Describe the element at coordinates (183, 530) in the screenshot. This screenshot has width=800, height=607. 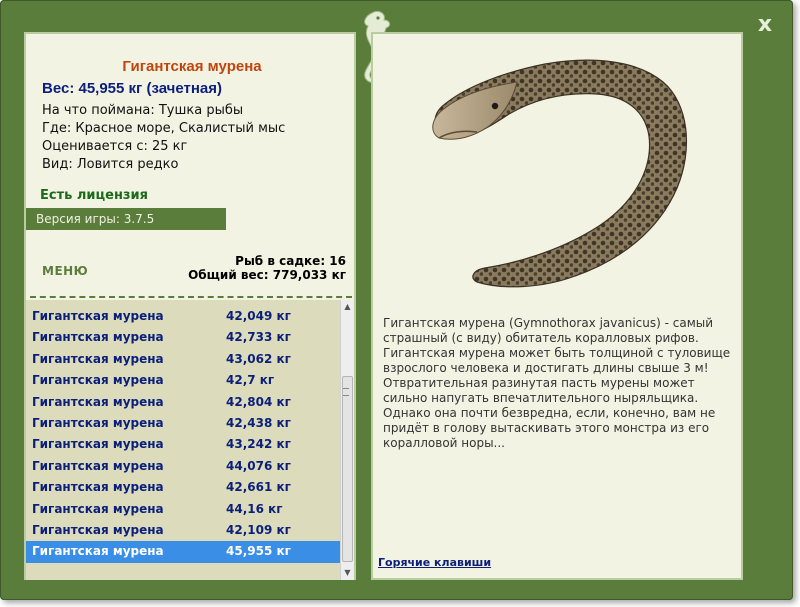
I see `list-item: Гигантская мурена 42,109 кг` at that location.